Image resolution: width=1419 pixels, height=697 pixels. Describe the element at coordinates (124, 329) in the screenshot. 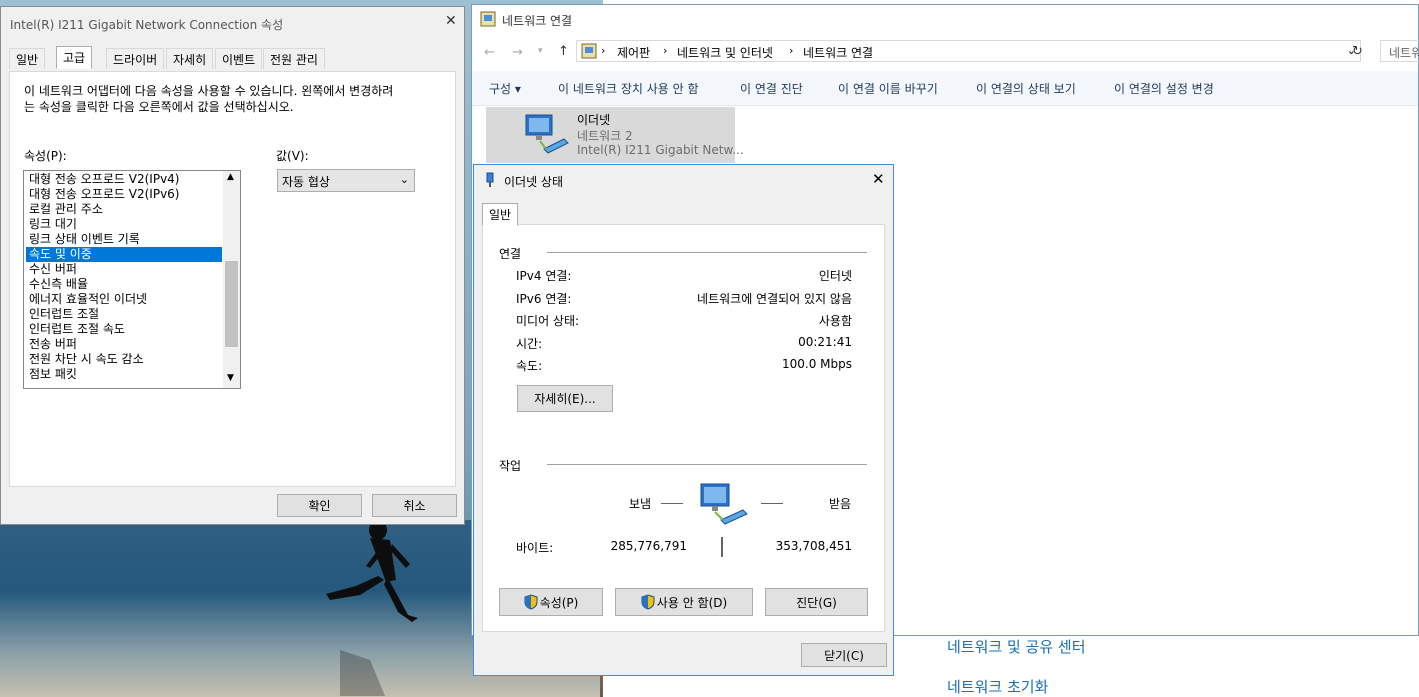

I see `property-list-item: 인터럽트 조절 속도` at that location.